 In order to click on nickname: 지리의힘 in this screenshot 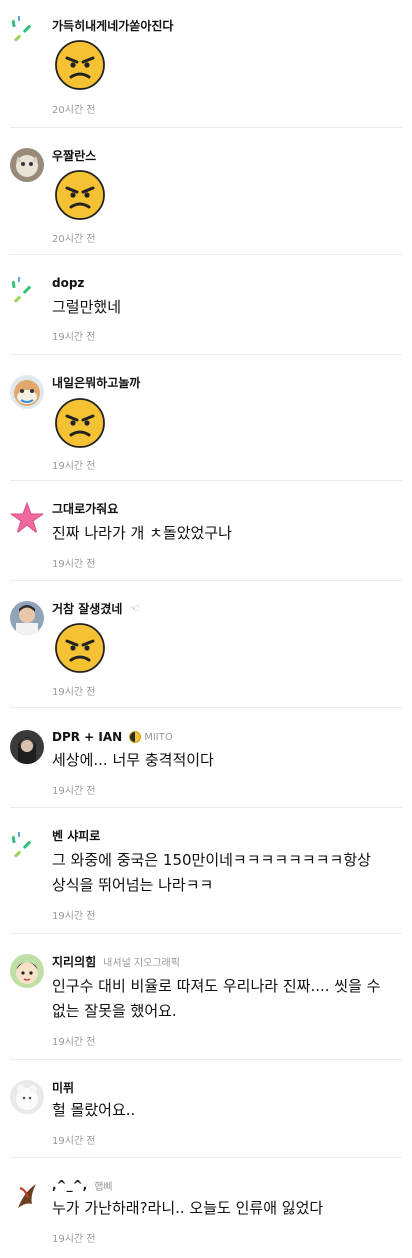, I will do `click(74, 961)`.